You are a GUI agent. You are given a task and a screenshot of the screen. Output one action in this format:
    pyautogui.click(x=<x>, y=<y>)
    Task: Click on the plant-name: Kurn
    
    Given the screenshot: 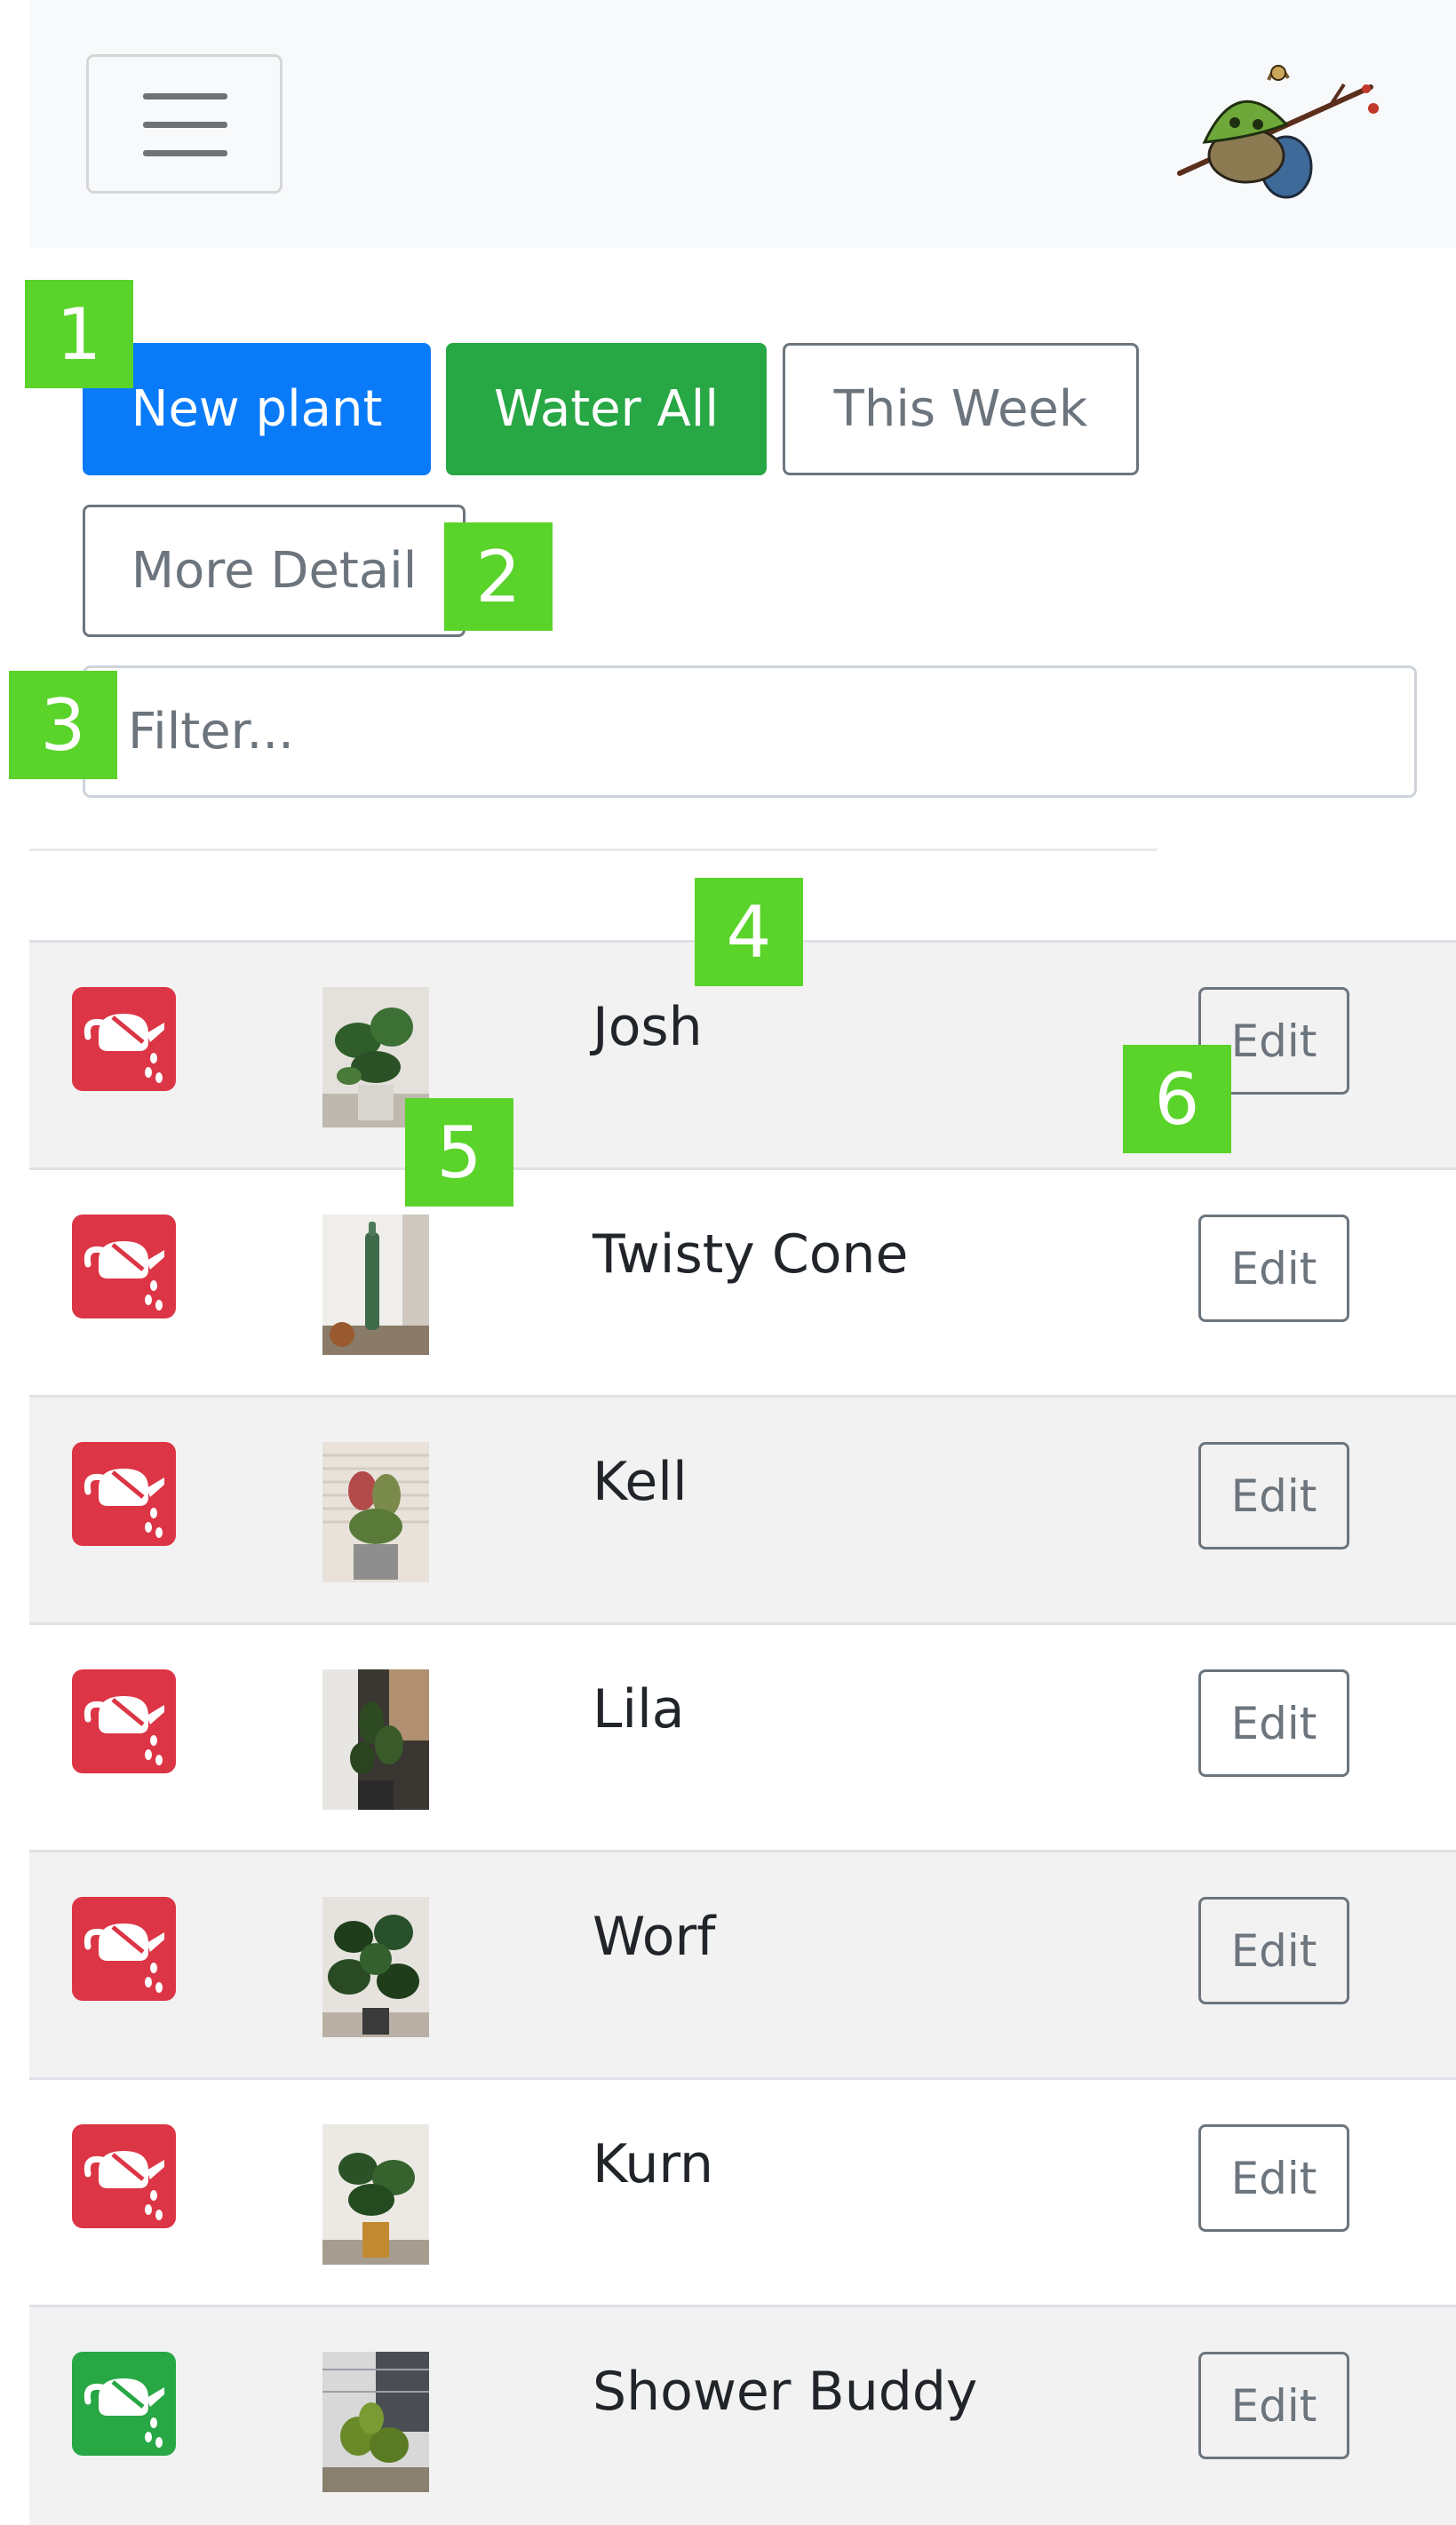 What is the action you would take?
    pyautogui.click(x=653, y=2164)
    